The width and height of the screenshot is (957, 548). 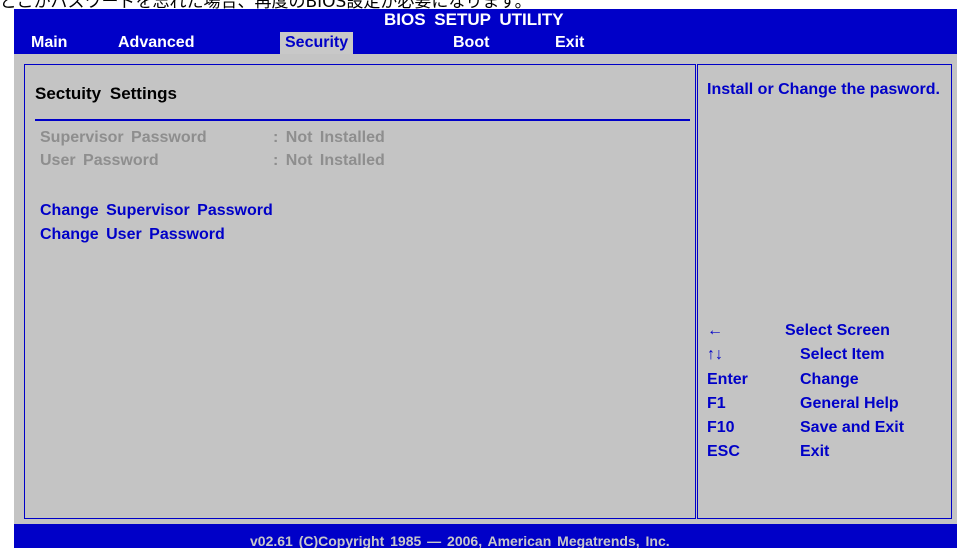 I want to click on status-label: Supervisor Password, so click(x=123, y=137).